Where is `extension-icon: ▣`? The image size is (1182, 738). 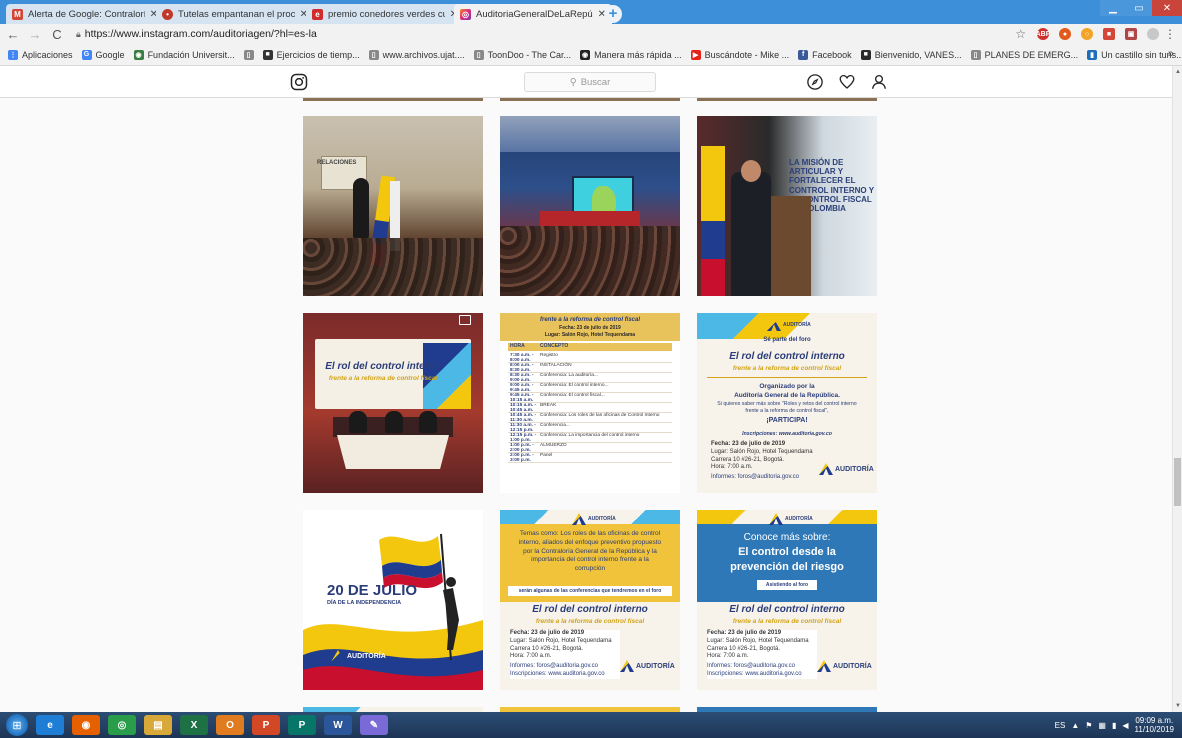 extension-icon: ▣ is located at coordinates (1131, 34).